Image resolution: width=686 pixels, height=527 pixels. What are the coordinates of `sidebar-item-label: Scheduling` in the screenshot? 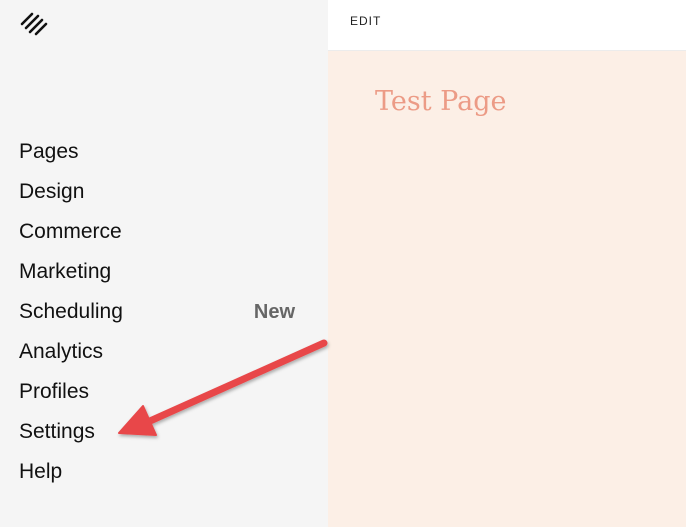 It's located at (71, 311).